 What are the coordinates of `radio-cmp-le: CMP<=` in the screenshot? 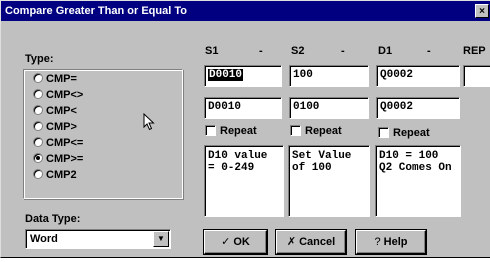 It's located at (58, 143).